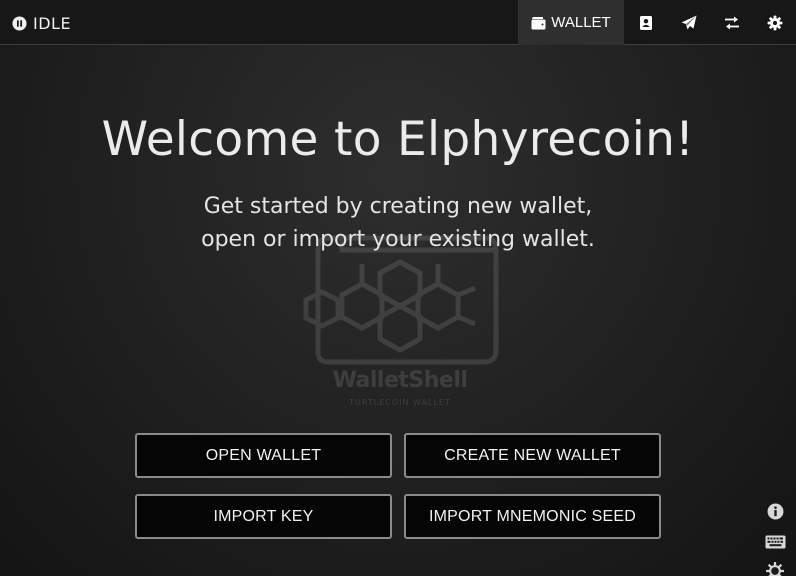 This screenshot has height=576, width=796. Describe the element at coordinates (538, 22) in the screenshot. I see `wallet-icon` at that location.